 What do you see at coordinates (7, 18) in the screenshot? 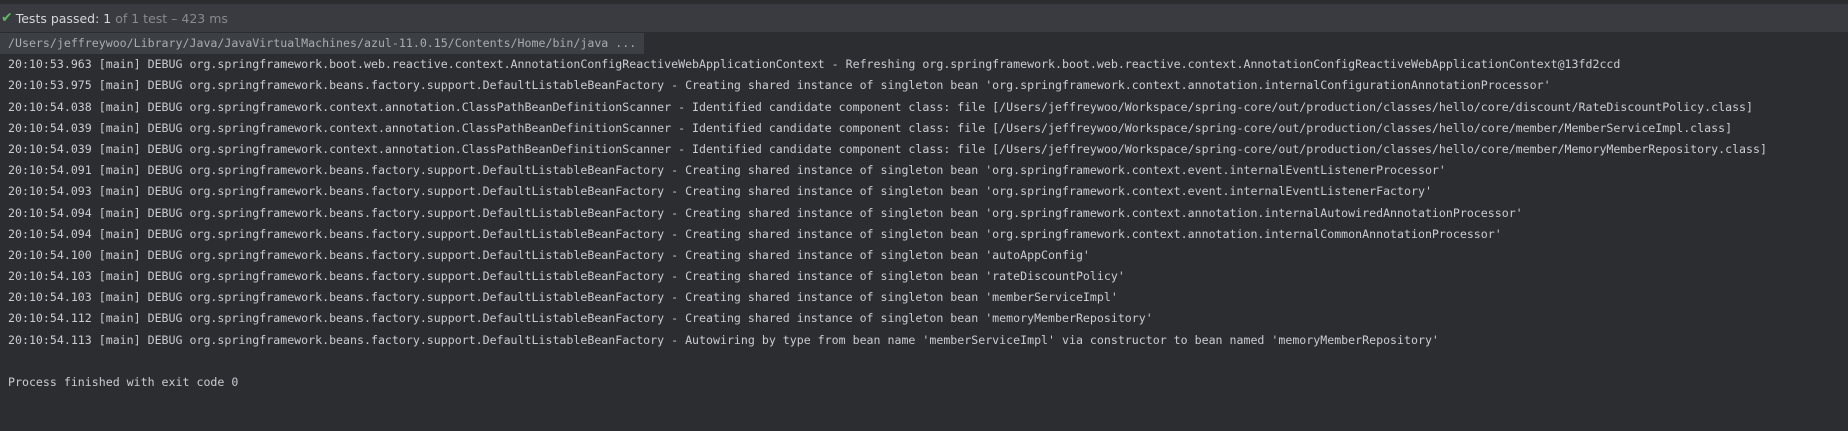
I see `check-icon: ✔` at bounding box center [7, 18].